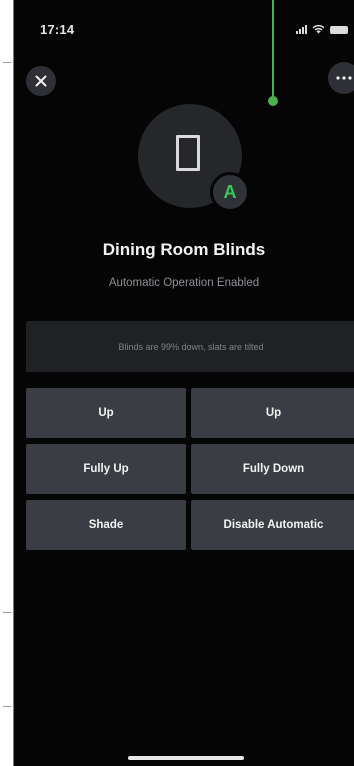 The height and width of the screenshot is (766, 354). What do you see at coordinates (188, 153) in the screenshot?
I see `blind-window-icon` at bounding box center [188, 153].